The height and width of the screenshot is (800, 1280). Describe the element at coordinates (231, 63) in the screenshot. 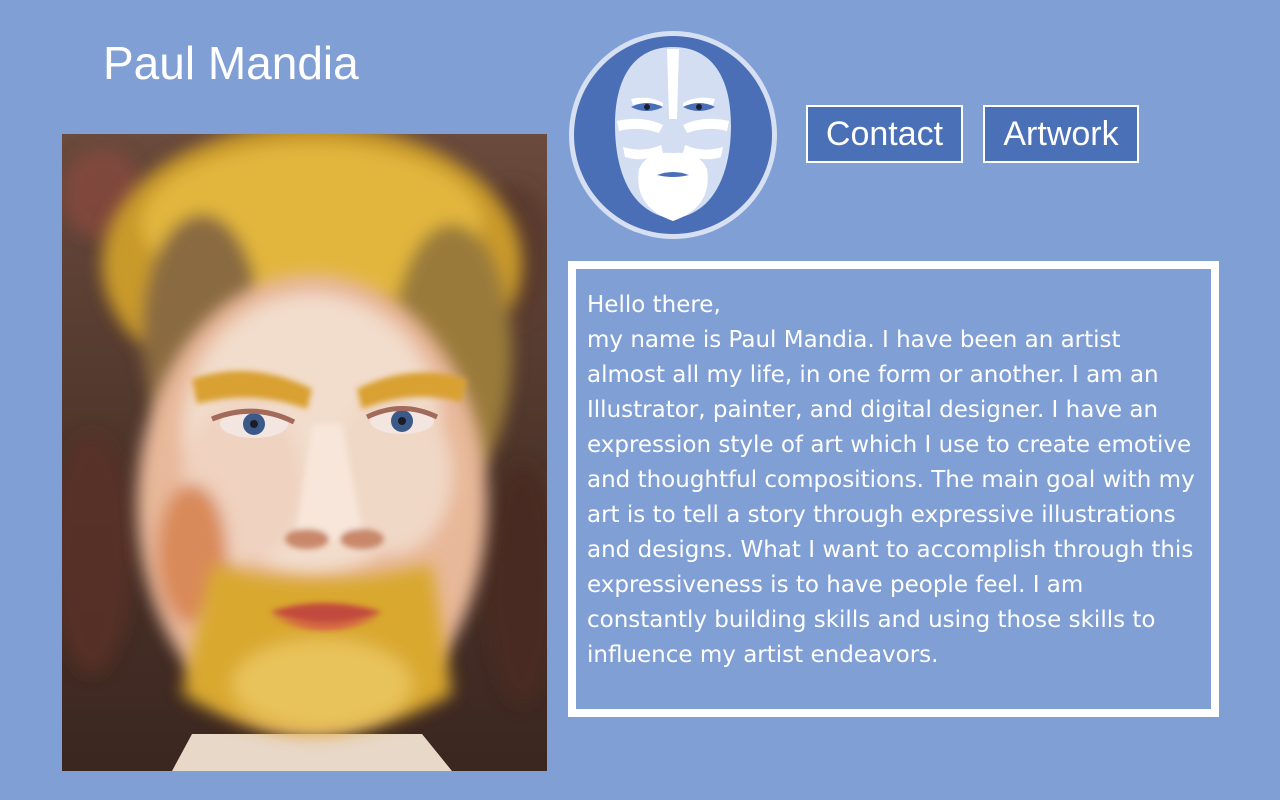

I see `site-title: Paul Mandia` at that location.